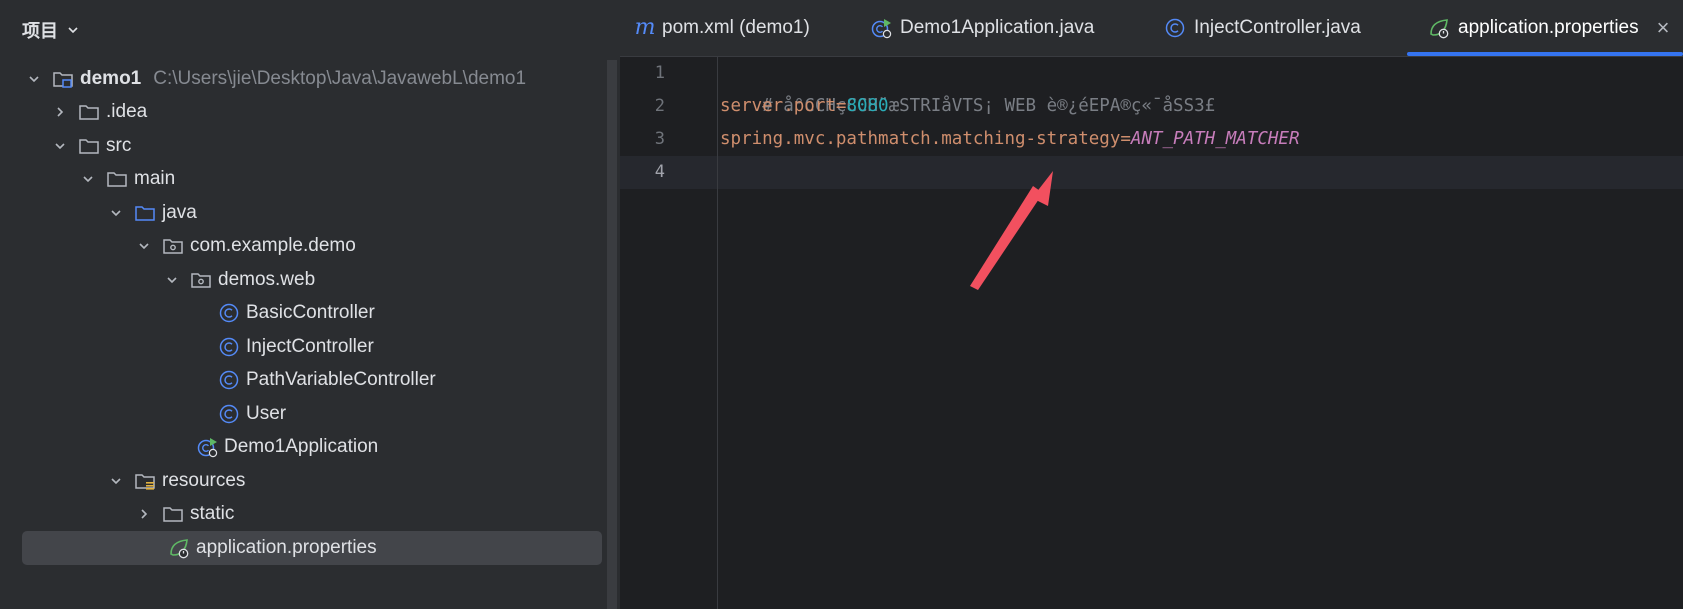  Describe the element at coordinates (997, 27) in the screenshot. I see `tab-label: Demo1Application.java` at that location.